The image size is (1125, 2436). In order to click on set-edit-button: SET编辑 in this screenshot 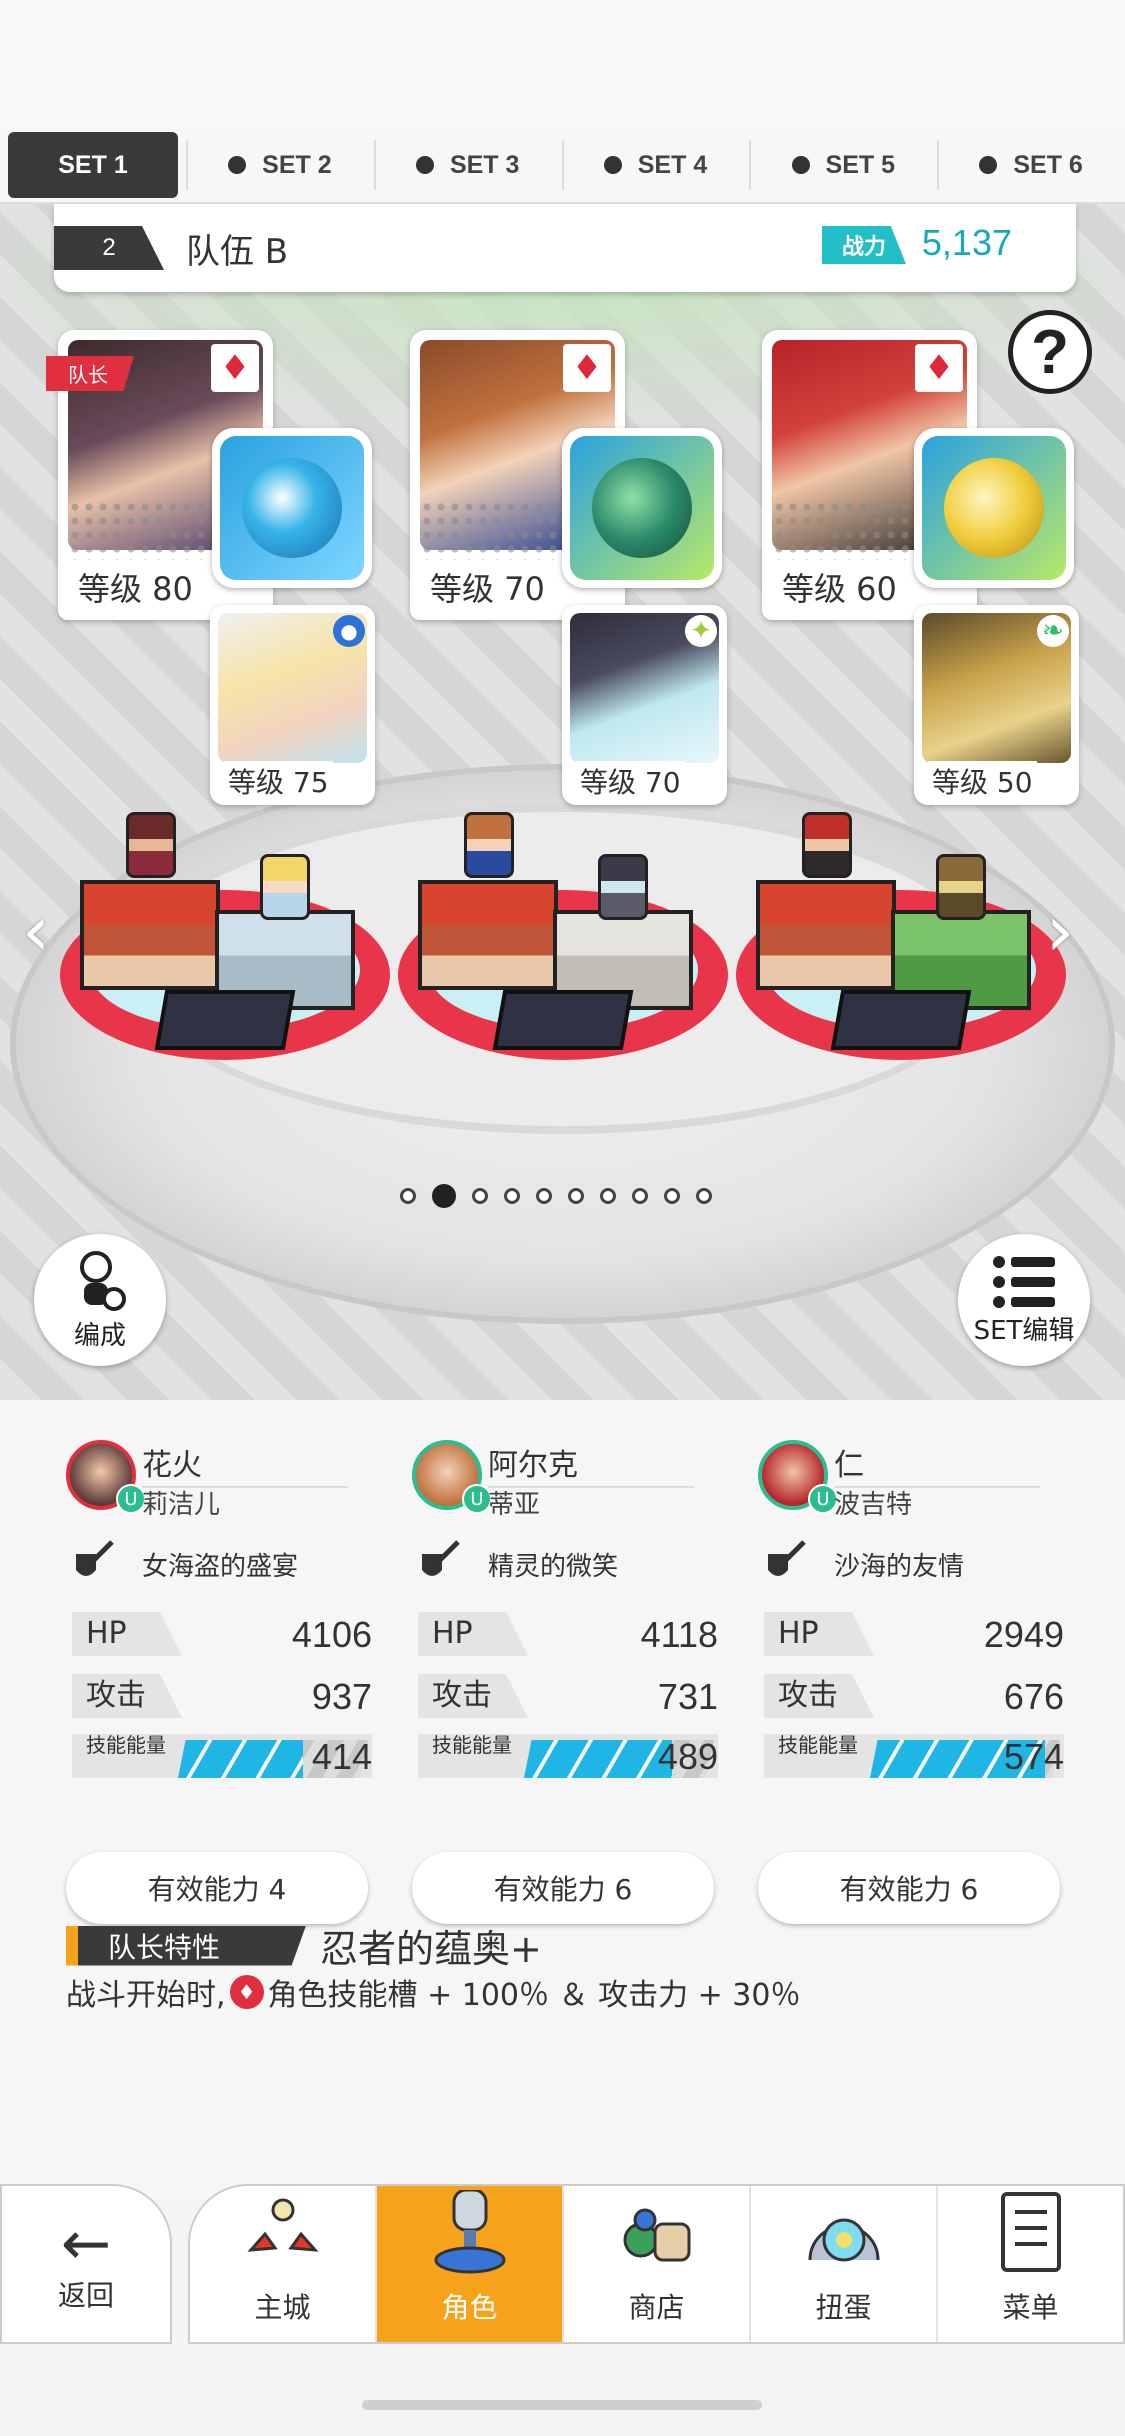, I will do `click(1024, 1300)`.